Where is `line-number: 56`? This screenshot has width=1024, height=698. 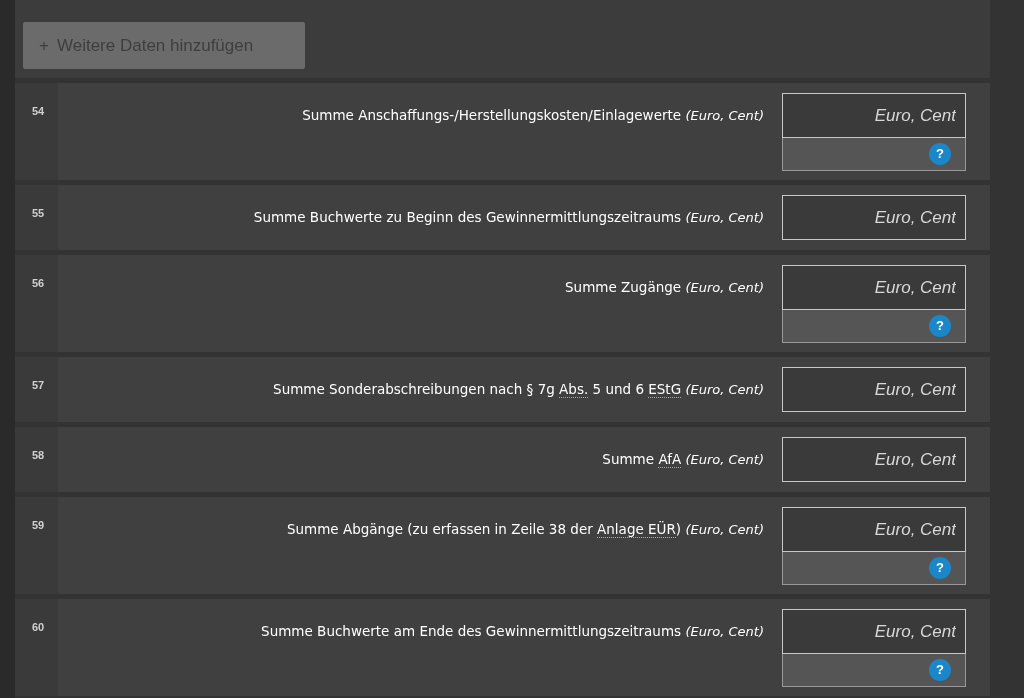 line-number: 56 is located at coordinates (36, 303).